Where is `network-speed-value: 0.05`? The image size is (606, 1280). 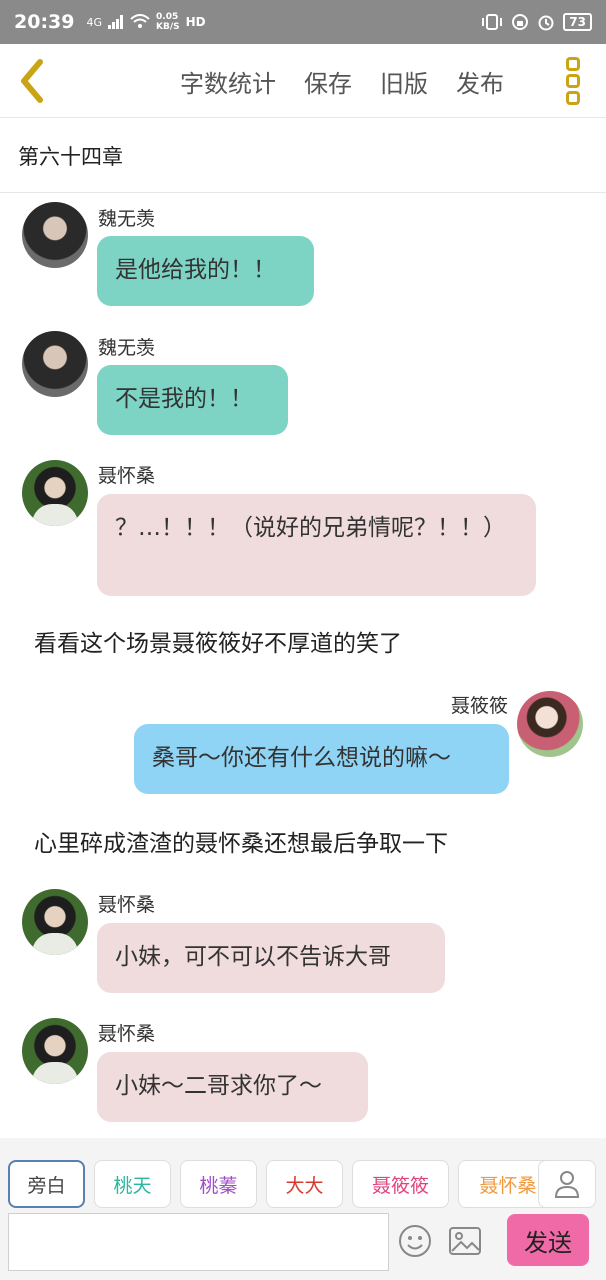
network-speed-value: 0.05 is located at coordinates (167, 17).